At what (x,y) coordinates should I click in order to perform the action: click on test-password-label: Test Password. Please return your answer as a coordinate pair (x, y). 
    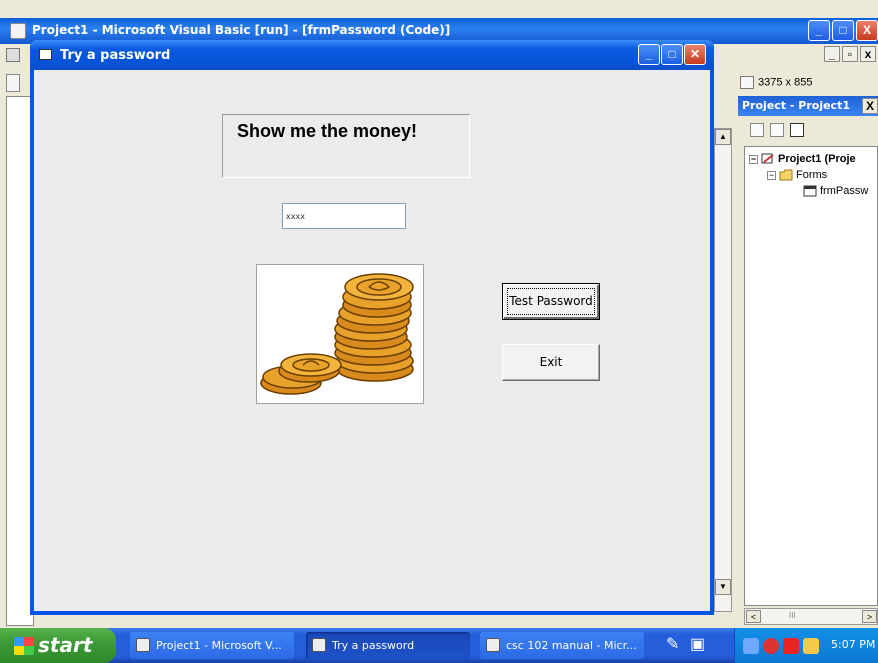
    Looking at the image, I should click on (551, 301).